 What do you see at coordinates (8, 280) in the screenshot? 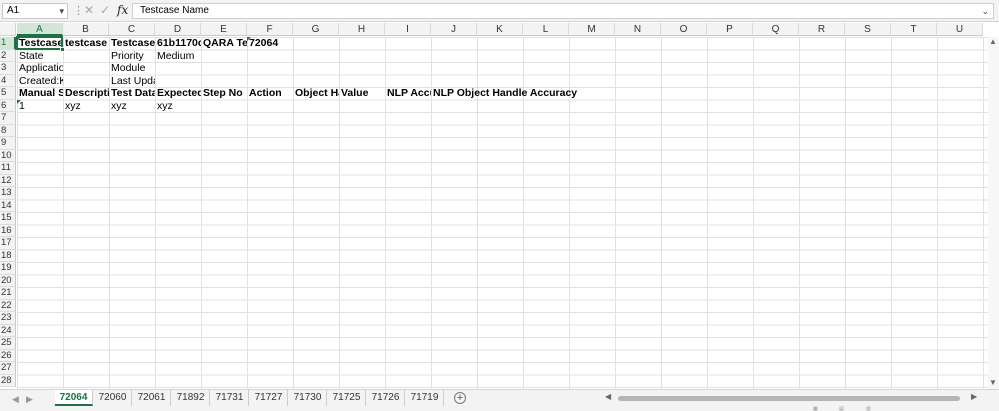
I see `row-header-20: 20` at bounding box center [8, 280].